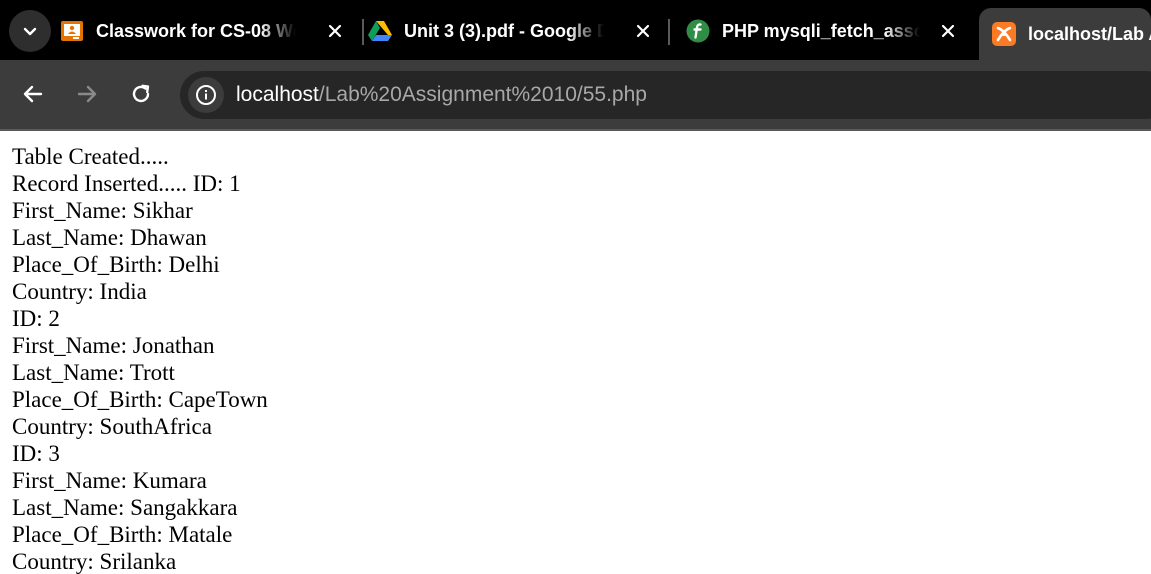 Image resolution: width=1151 pixels, height=574 pixels. Describe the element at coordinates (102, 210) in the screenshot. I see `record-1-first-name: First_Name: Sikhar` at that location.